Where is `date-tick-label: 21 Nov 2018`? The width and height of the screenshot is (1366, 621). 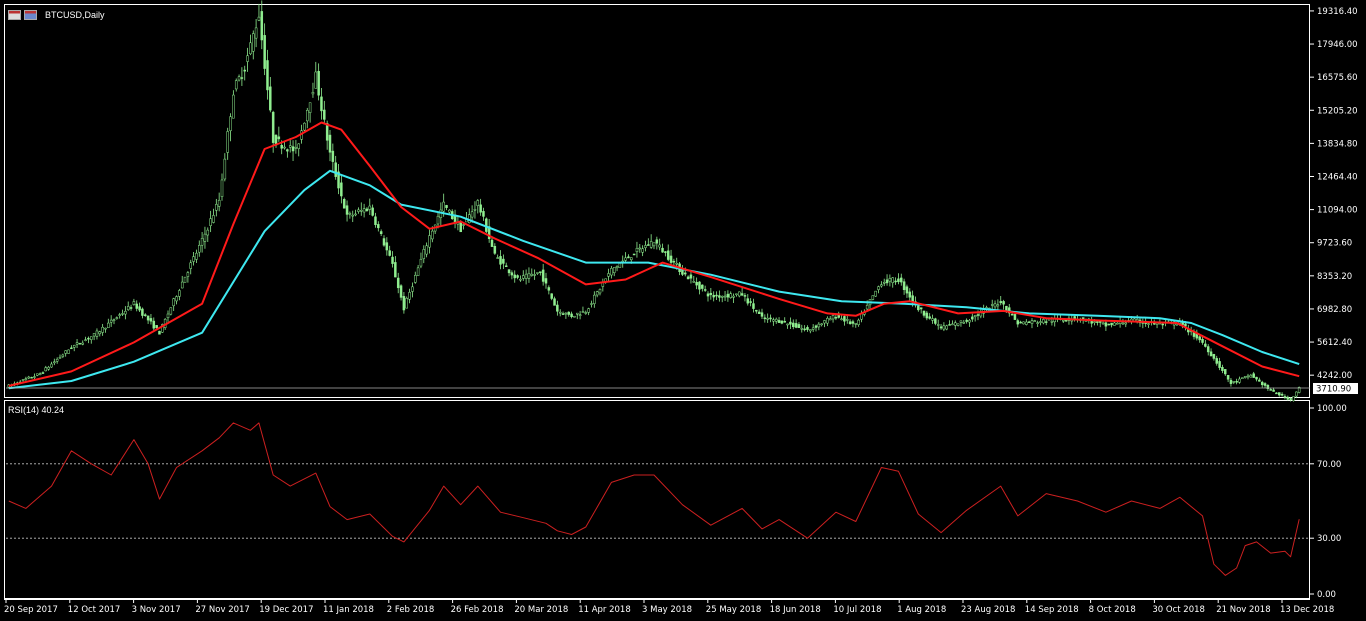
date-tick-label: 21 Nov 2018 is located at coordinates (1243, 610).